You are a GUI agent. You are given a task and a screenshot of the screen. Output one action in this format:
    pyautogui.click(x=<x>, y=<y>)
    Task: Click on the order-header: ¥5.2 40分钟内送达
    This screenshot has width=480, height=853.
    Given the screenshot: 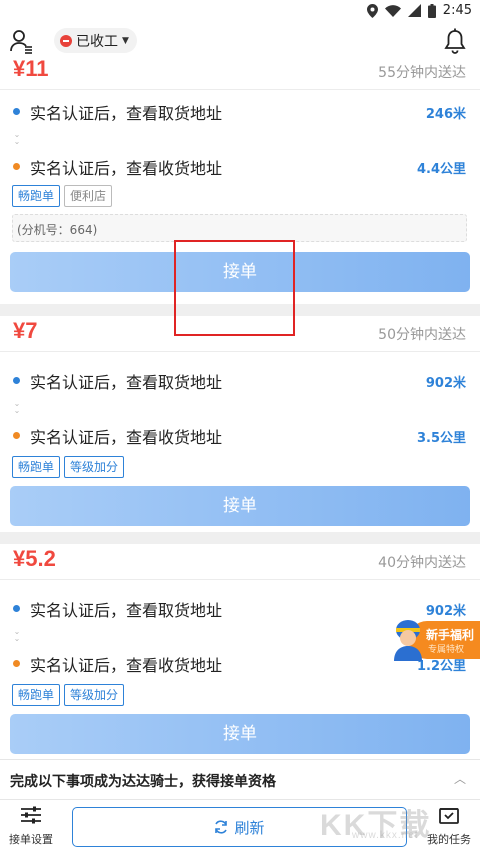 What is the action you would take?
    pyautogui.click(x=240, y=562)
    